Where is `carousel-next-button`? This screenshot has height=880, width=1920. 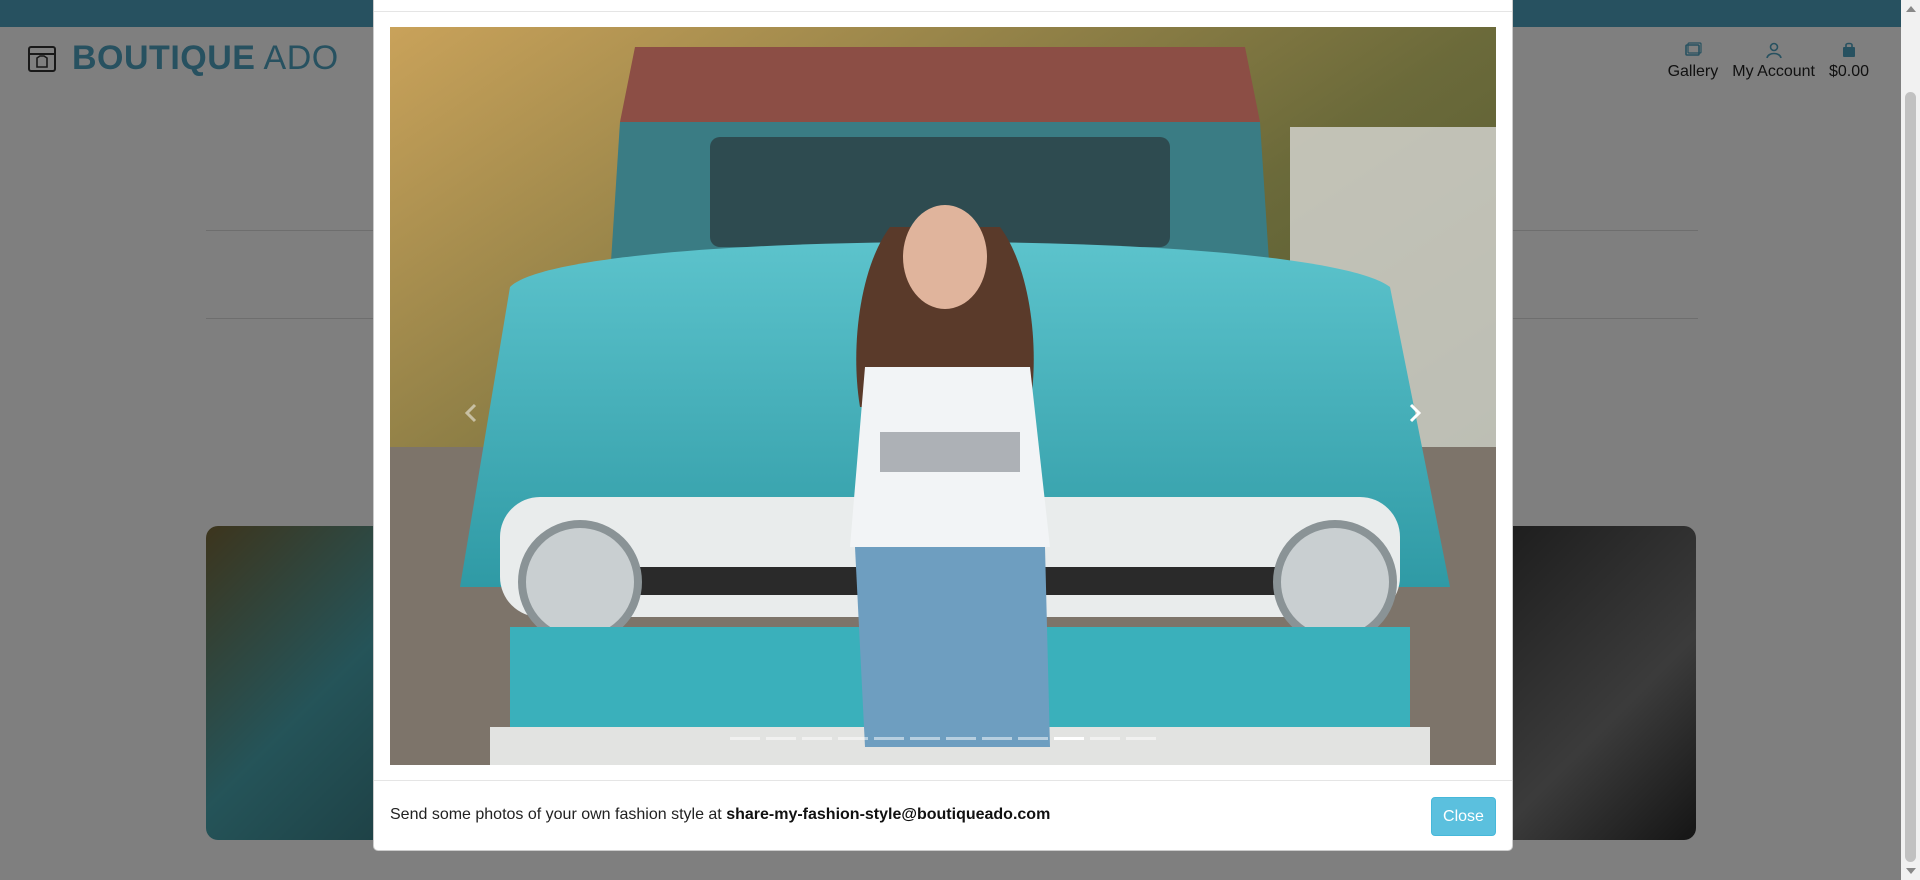 carousel-next-button is located at coordinates (1414, 413).